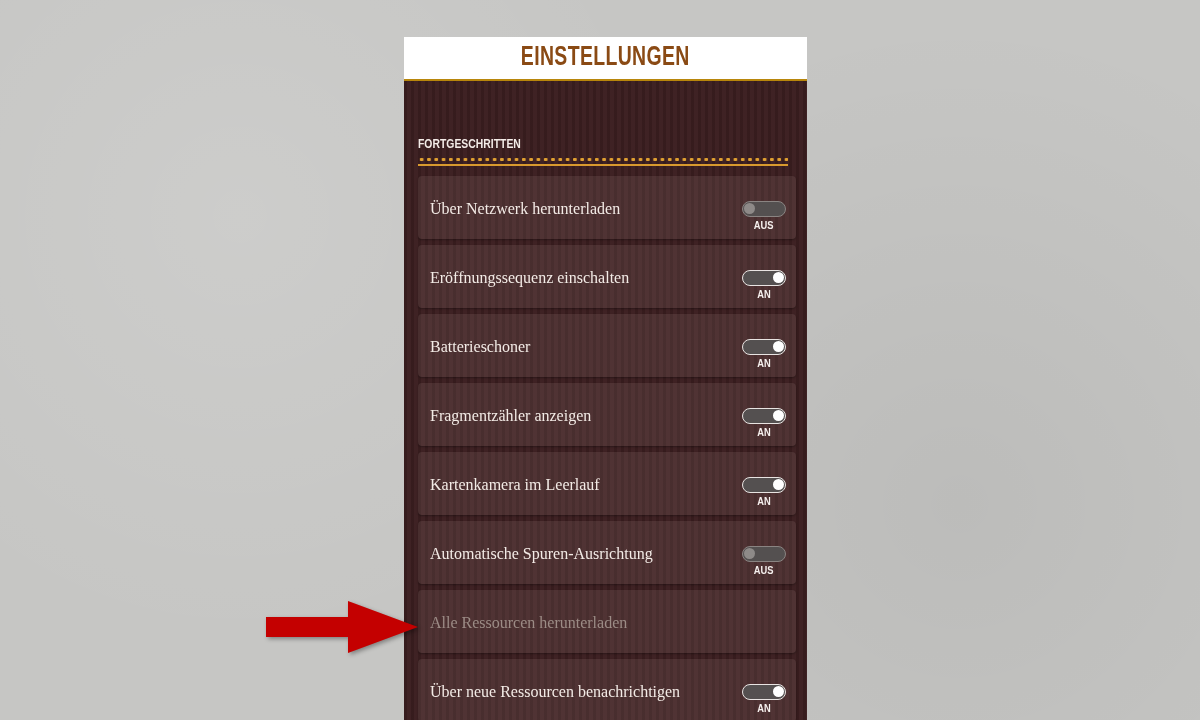 The width and height of the screenshot is (1200, 720). What do you see at coordinates (515, 485) in the screenshot?
I see `setting-label: Kartenkamera im Leerlauf` at bounding box center [515, 485].